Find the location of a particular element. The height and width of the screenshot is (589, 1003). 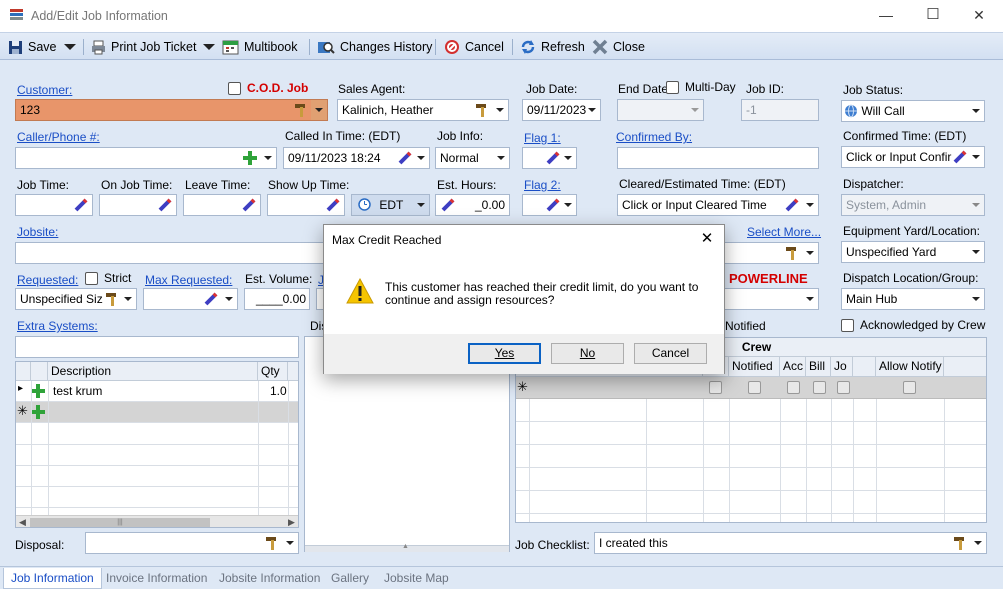

new-table-row: ✳ is located at coordinates (157, 412).